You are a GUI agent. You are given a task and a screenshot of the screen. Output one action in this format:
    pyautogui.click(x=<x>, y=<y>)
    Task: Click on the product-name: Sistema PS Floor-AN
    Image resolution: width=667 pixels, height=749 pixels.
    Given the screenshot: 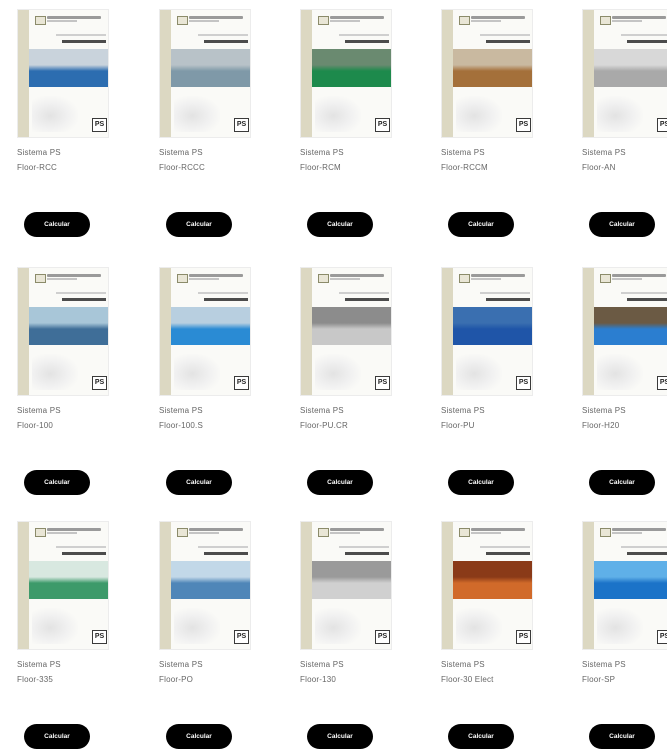 What is the action you would take?
    pyautogui.click(x=624, y=160)
    